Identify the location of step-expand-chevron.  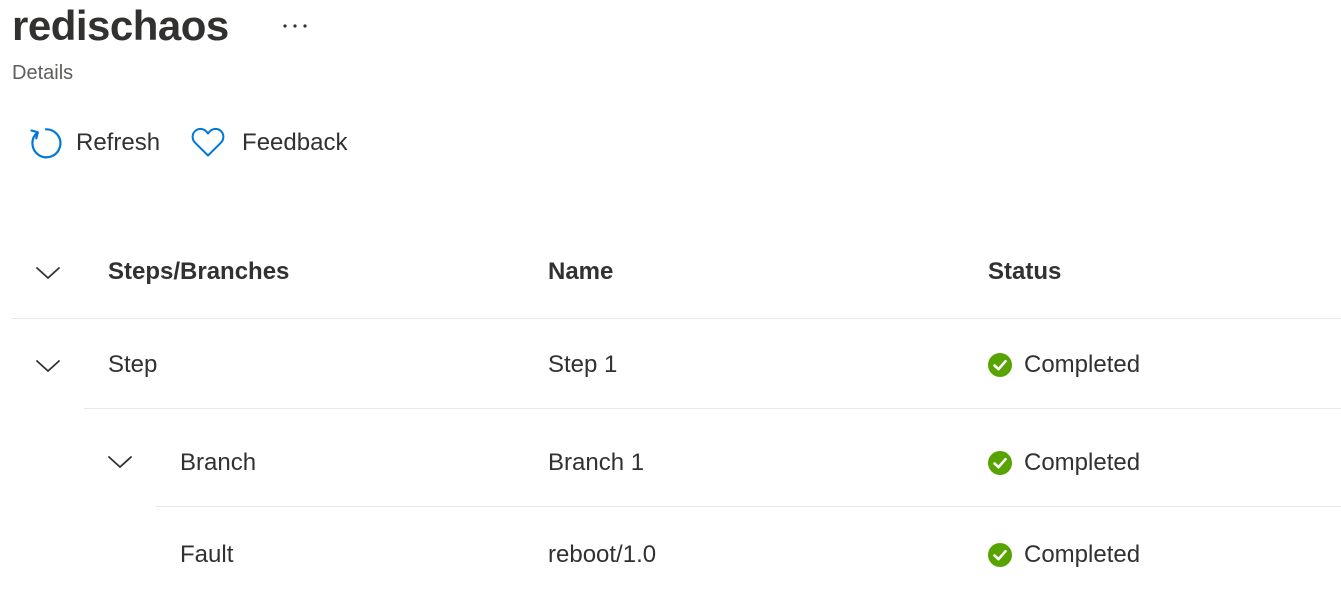
(48, 366).